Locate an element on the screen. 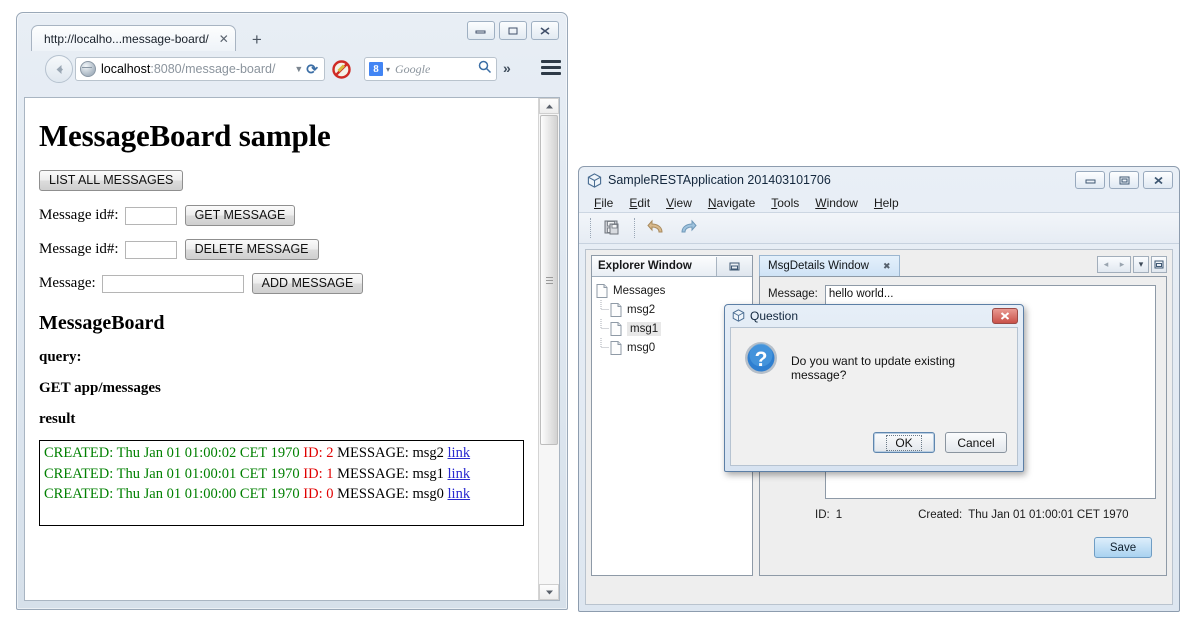 The image size is (1188, 622). minimize-button is located at coordinates (481, 30).